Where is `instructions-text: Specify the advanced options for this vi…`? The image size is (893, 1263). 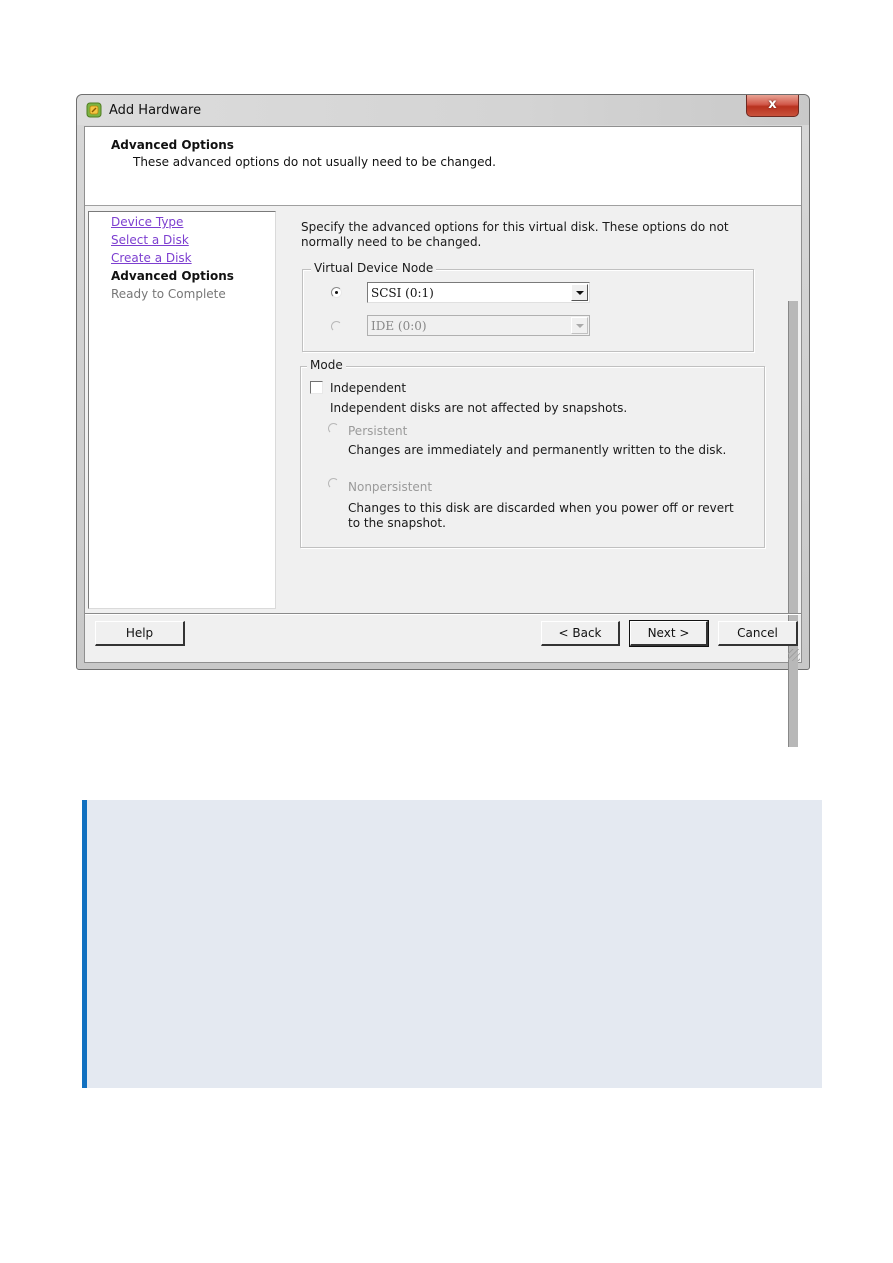 instructions-text: Specify the advanced options for this vi… is located at coordinates (515, 234).